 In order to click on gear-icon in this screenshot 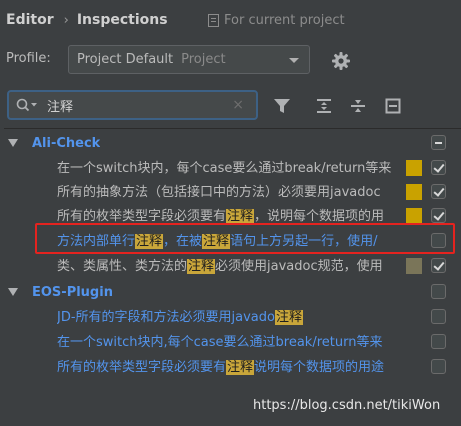, I will do `click(341, 61)`.